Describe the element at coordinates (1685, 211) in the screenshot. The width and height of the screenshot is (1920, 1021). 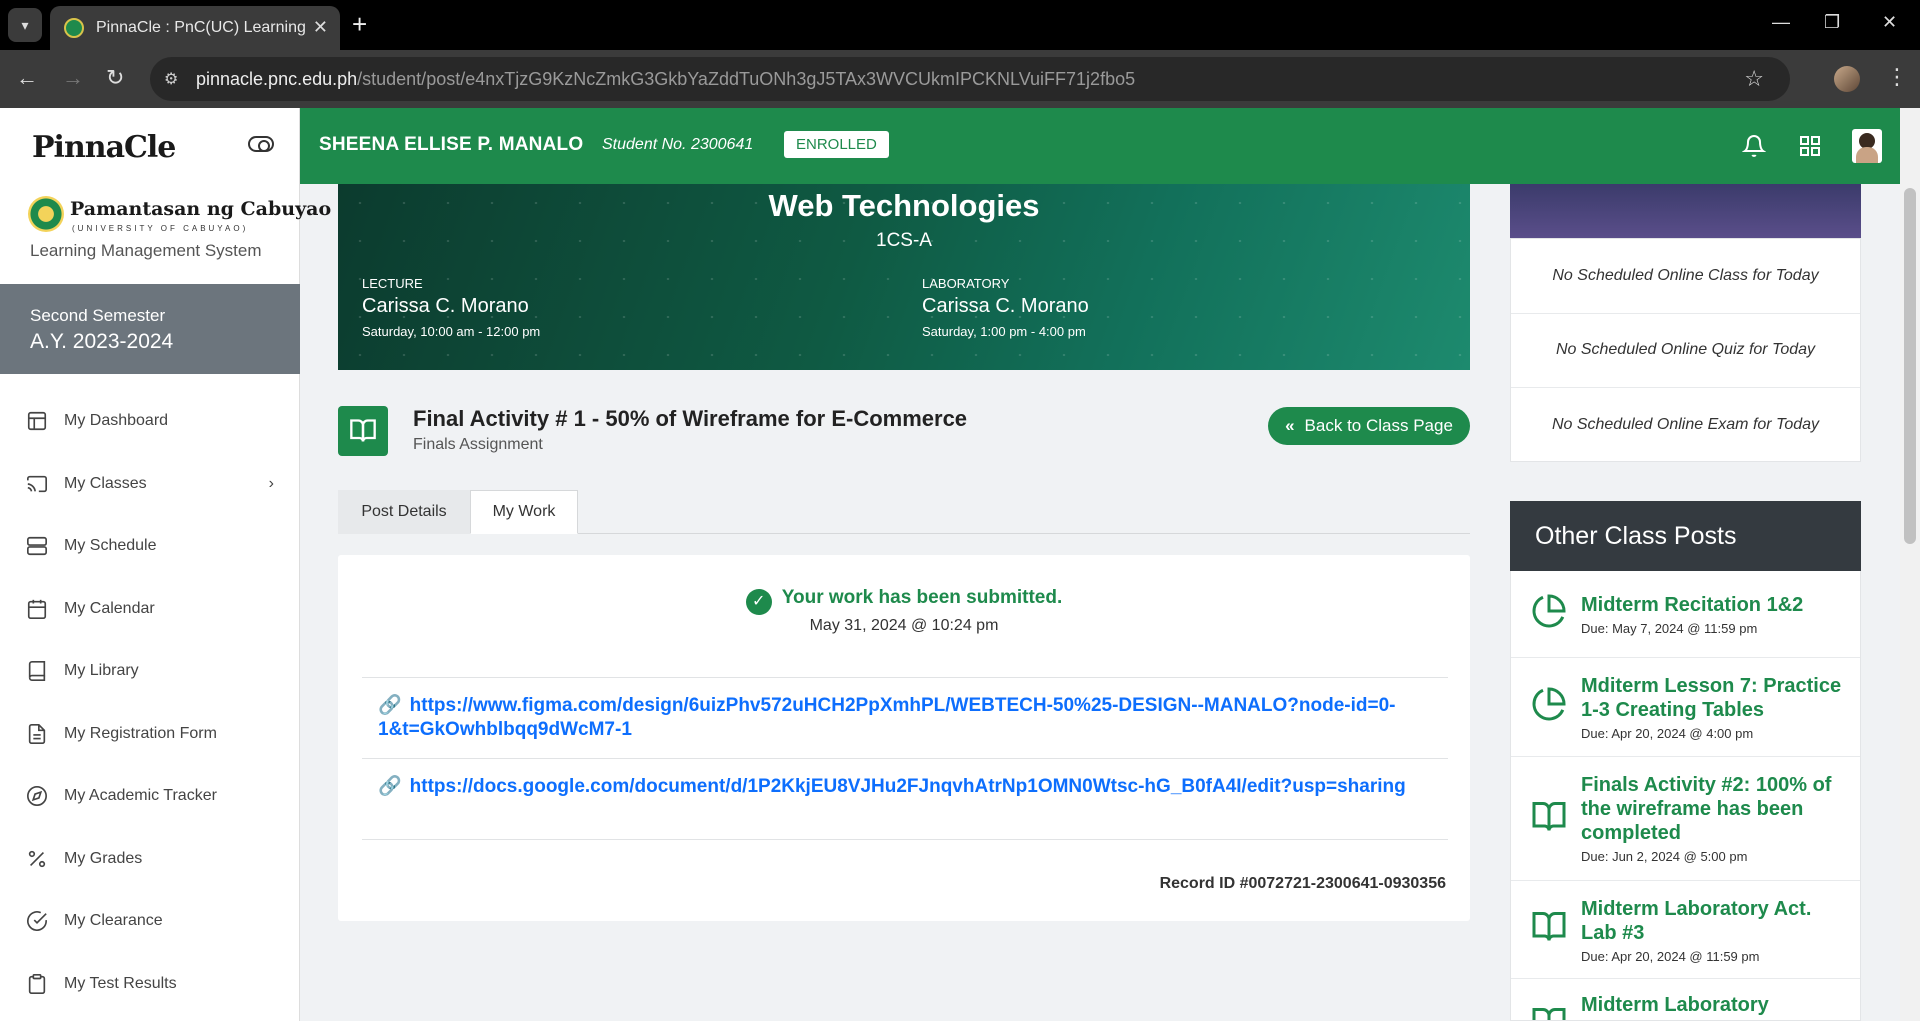
I see `profile-card-banner` at that location.